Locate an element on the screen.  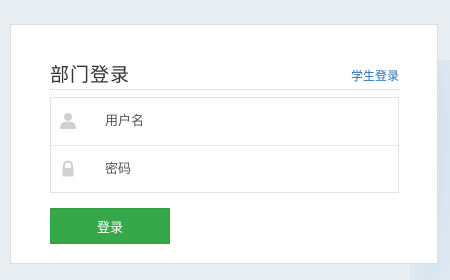
username-row is located at coordinates (224, 121).